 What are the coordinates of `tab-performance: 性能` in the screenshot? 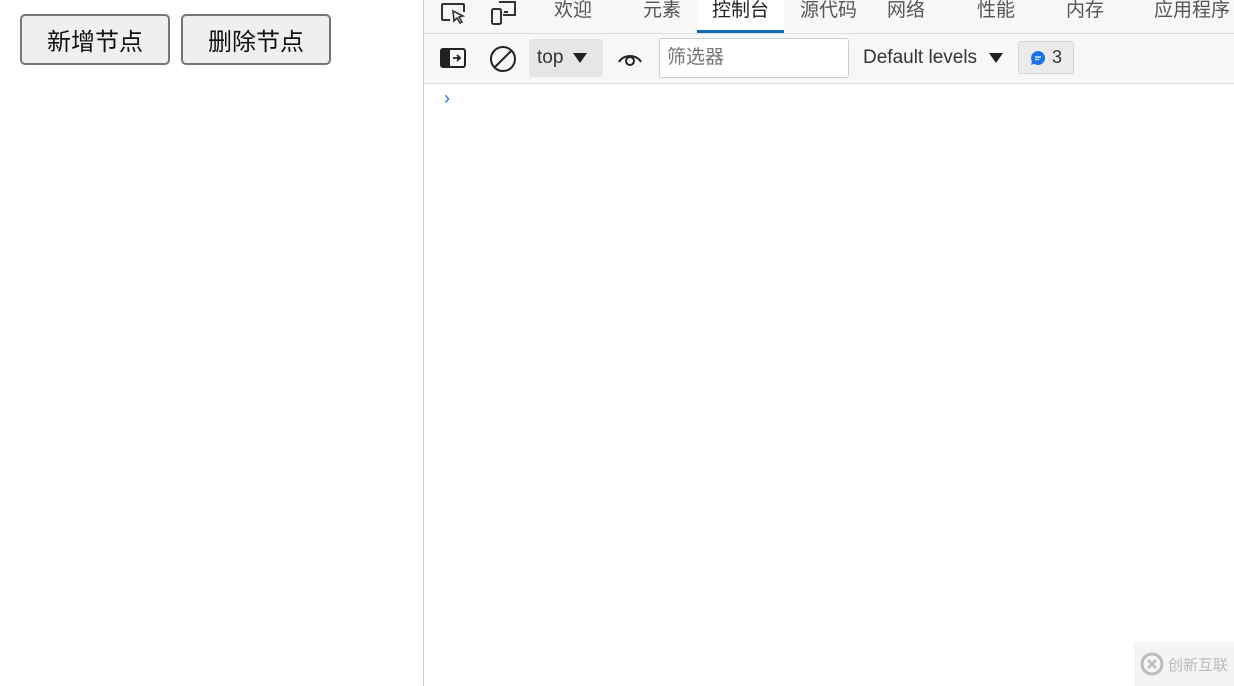 It's located at (996, 16).